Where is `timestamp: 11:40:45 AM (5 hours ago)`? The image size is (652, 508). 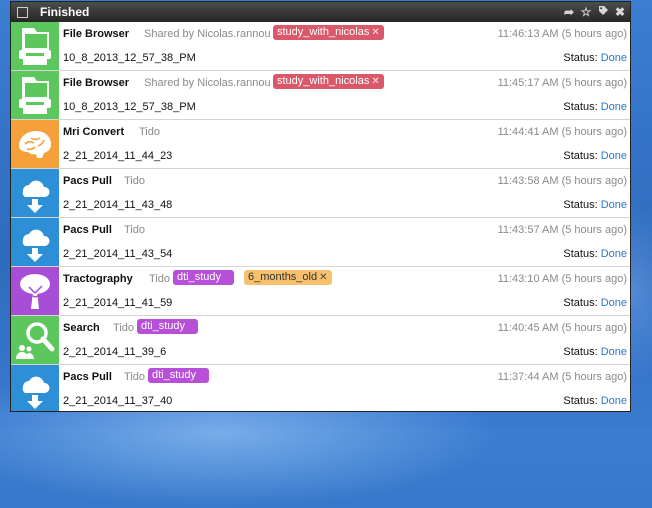 timestamp: 11:40:45 AM (5 hours ago) is located at coordinates (562, 328).